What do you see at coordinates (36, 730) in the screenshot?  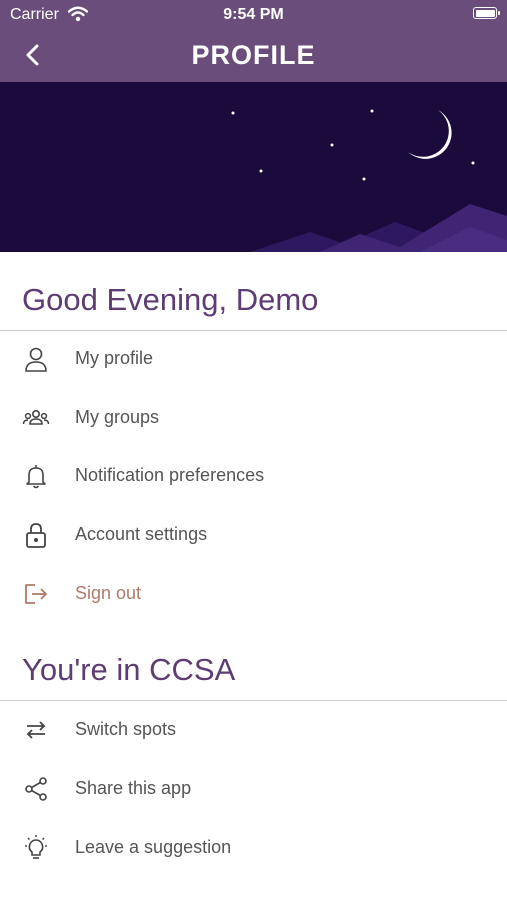 I see `swap-arrows-icon` at bounding box center [36, 730].